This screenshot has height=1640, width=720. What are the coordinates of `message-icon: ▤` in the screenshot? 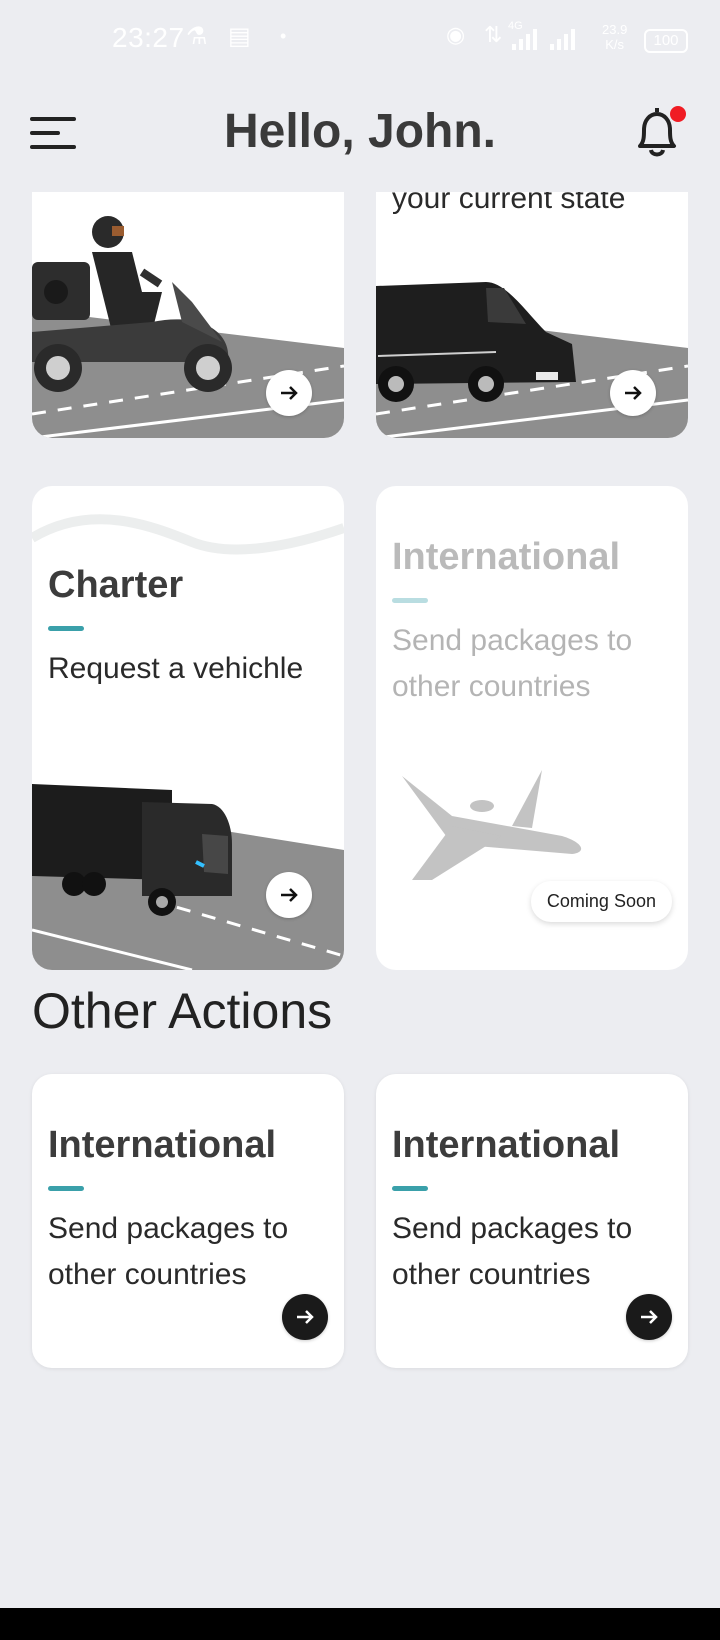 It's located at (239, 36).